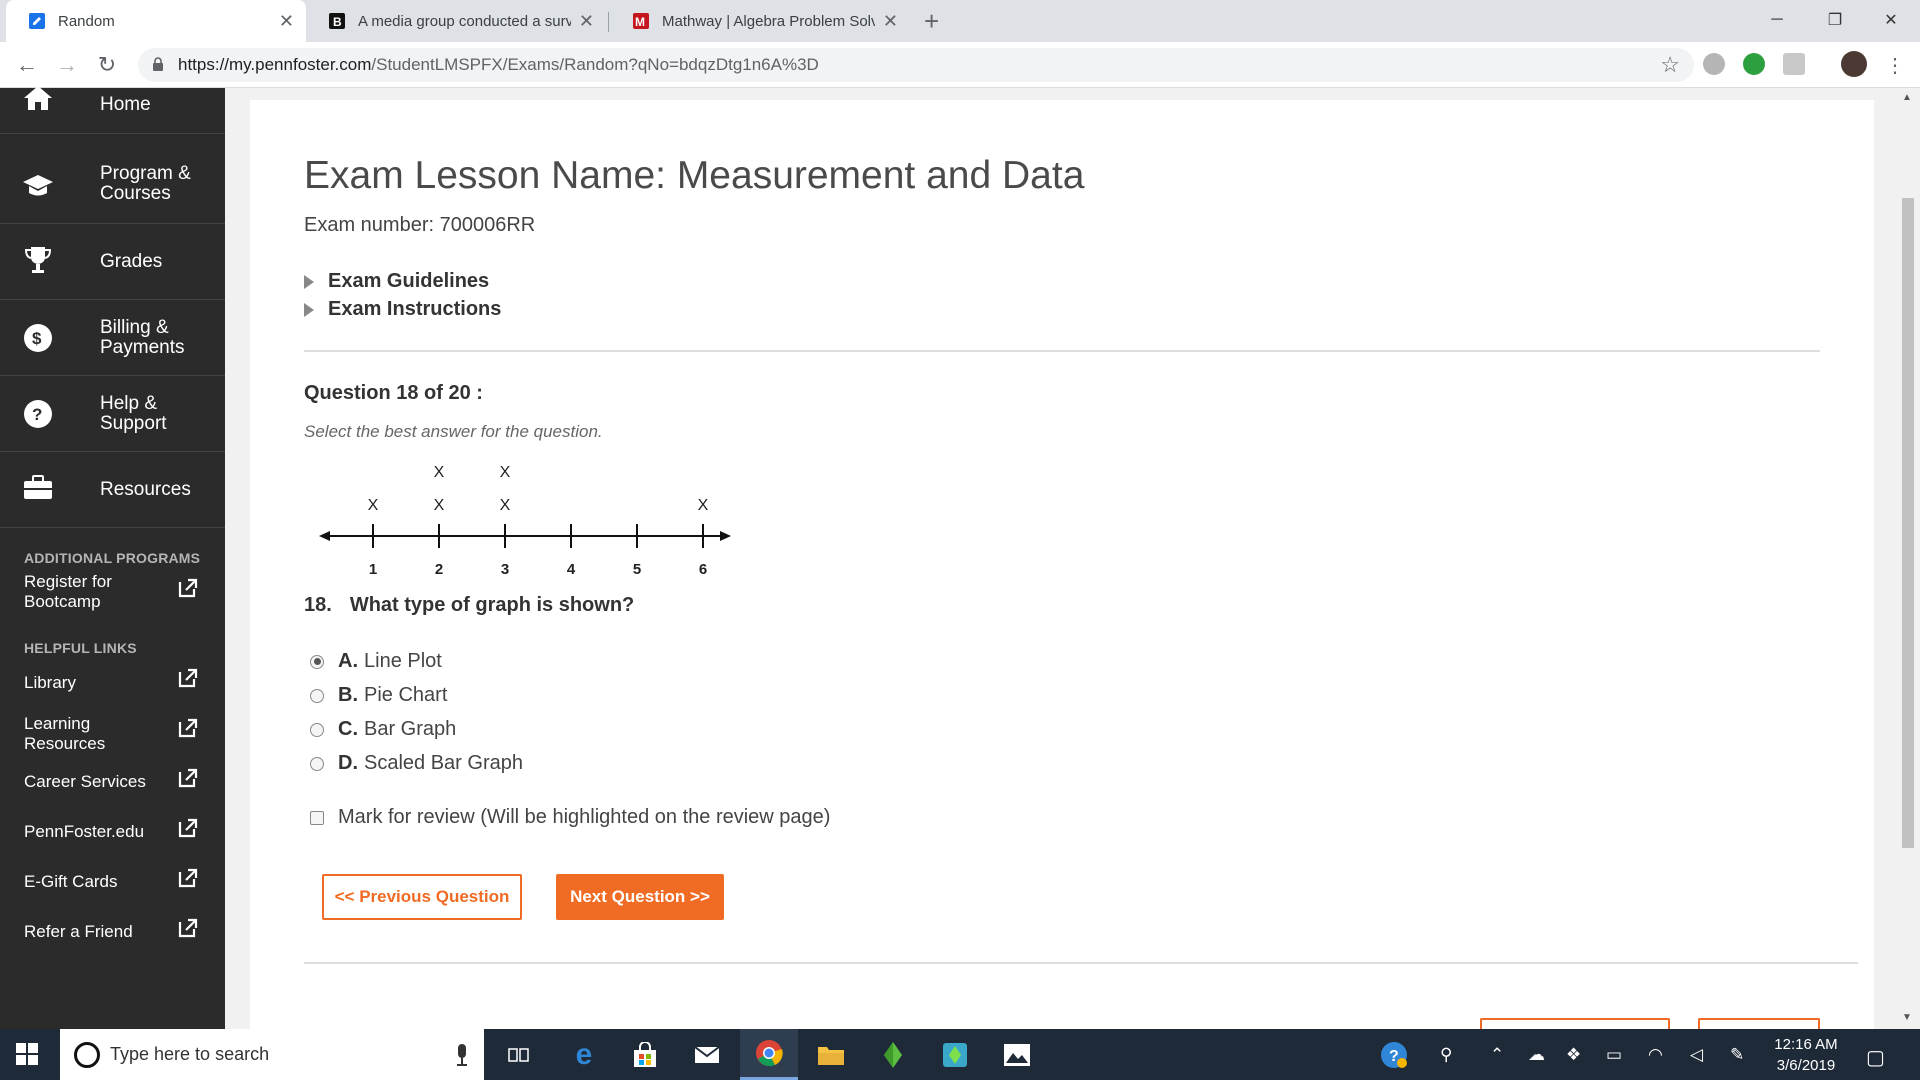  Describe the element at coordinates (931, 21) in the screenshot. I see `new-tab-icon: +` at that location.